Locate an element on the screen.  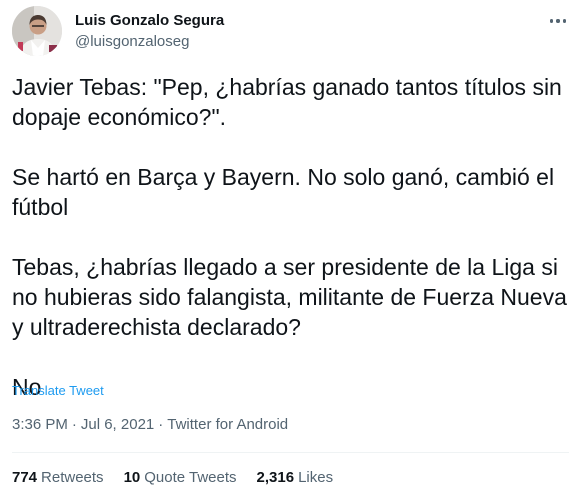
likes-stat: 2,316 Likes is located at coordinates (295, 477).